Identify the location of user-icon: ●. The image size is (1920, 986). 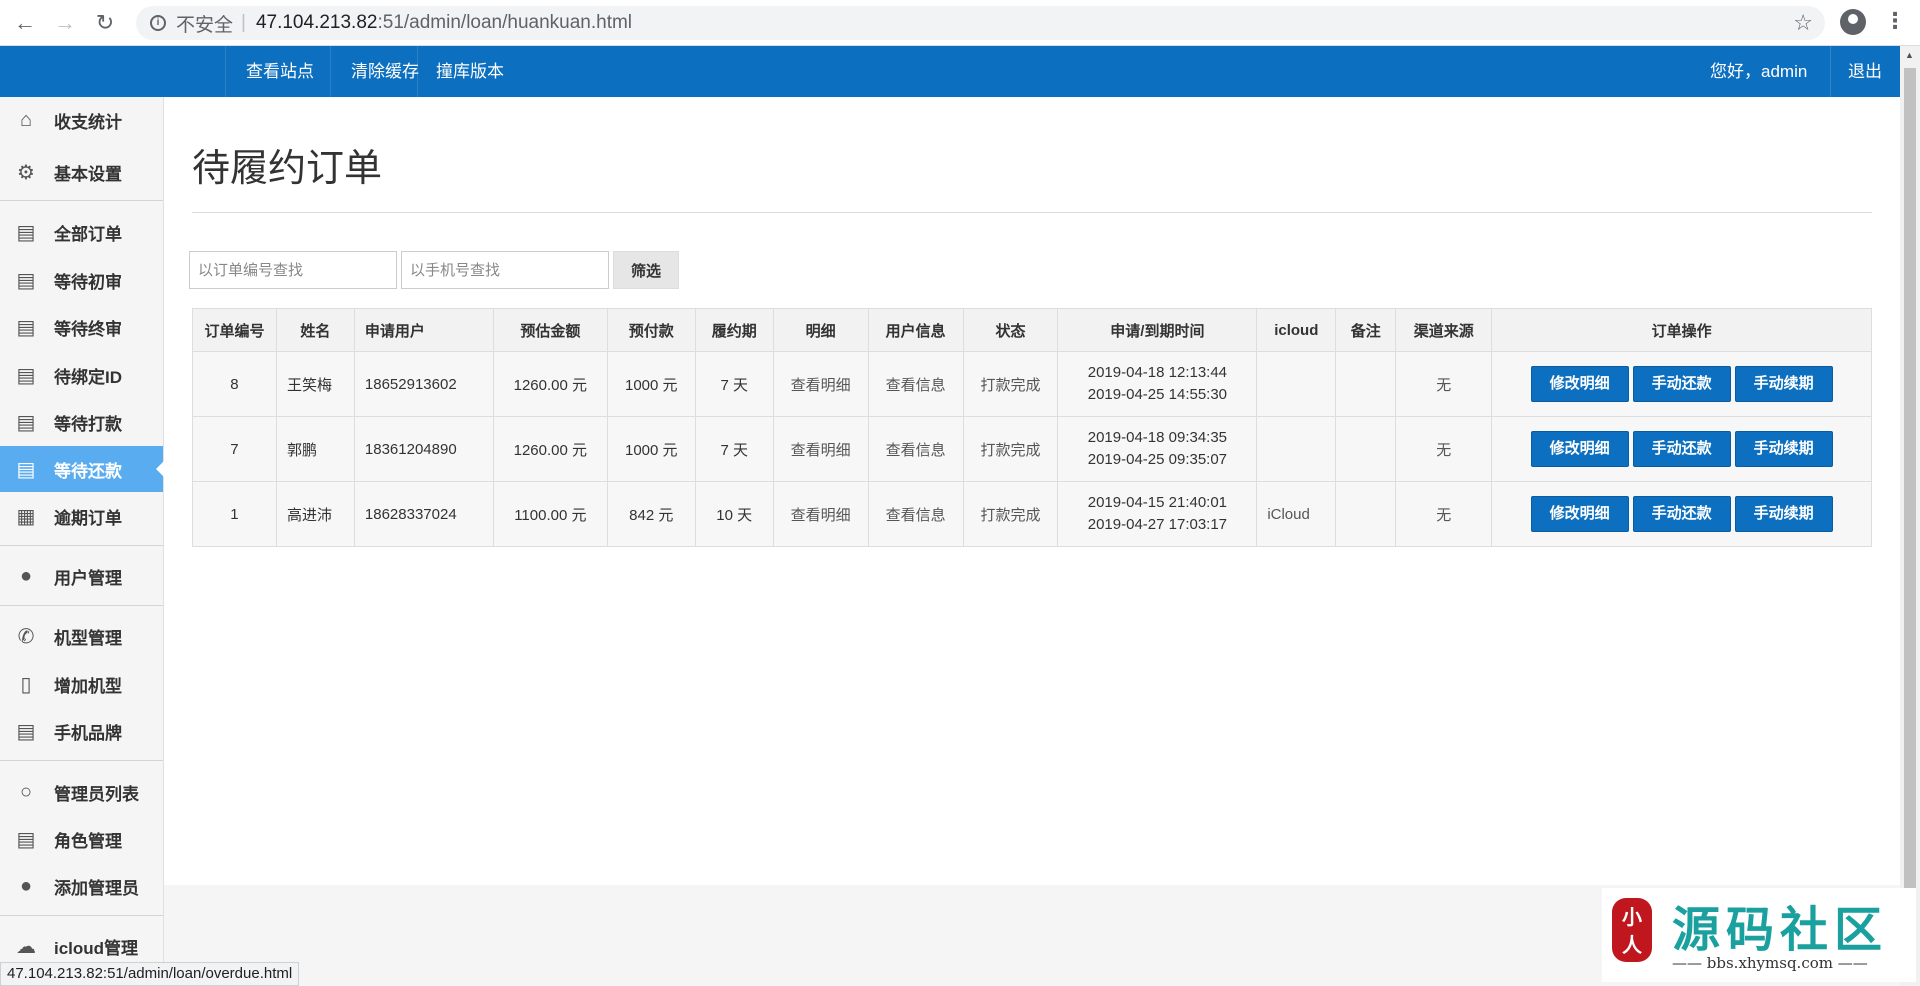
(26, 575).